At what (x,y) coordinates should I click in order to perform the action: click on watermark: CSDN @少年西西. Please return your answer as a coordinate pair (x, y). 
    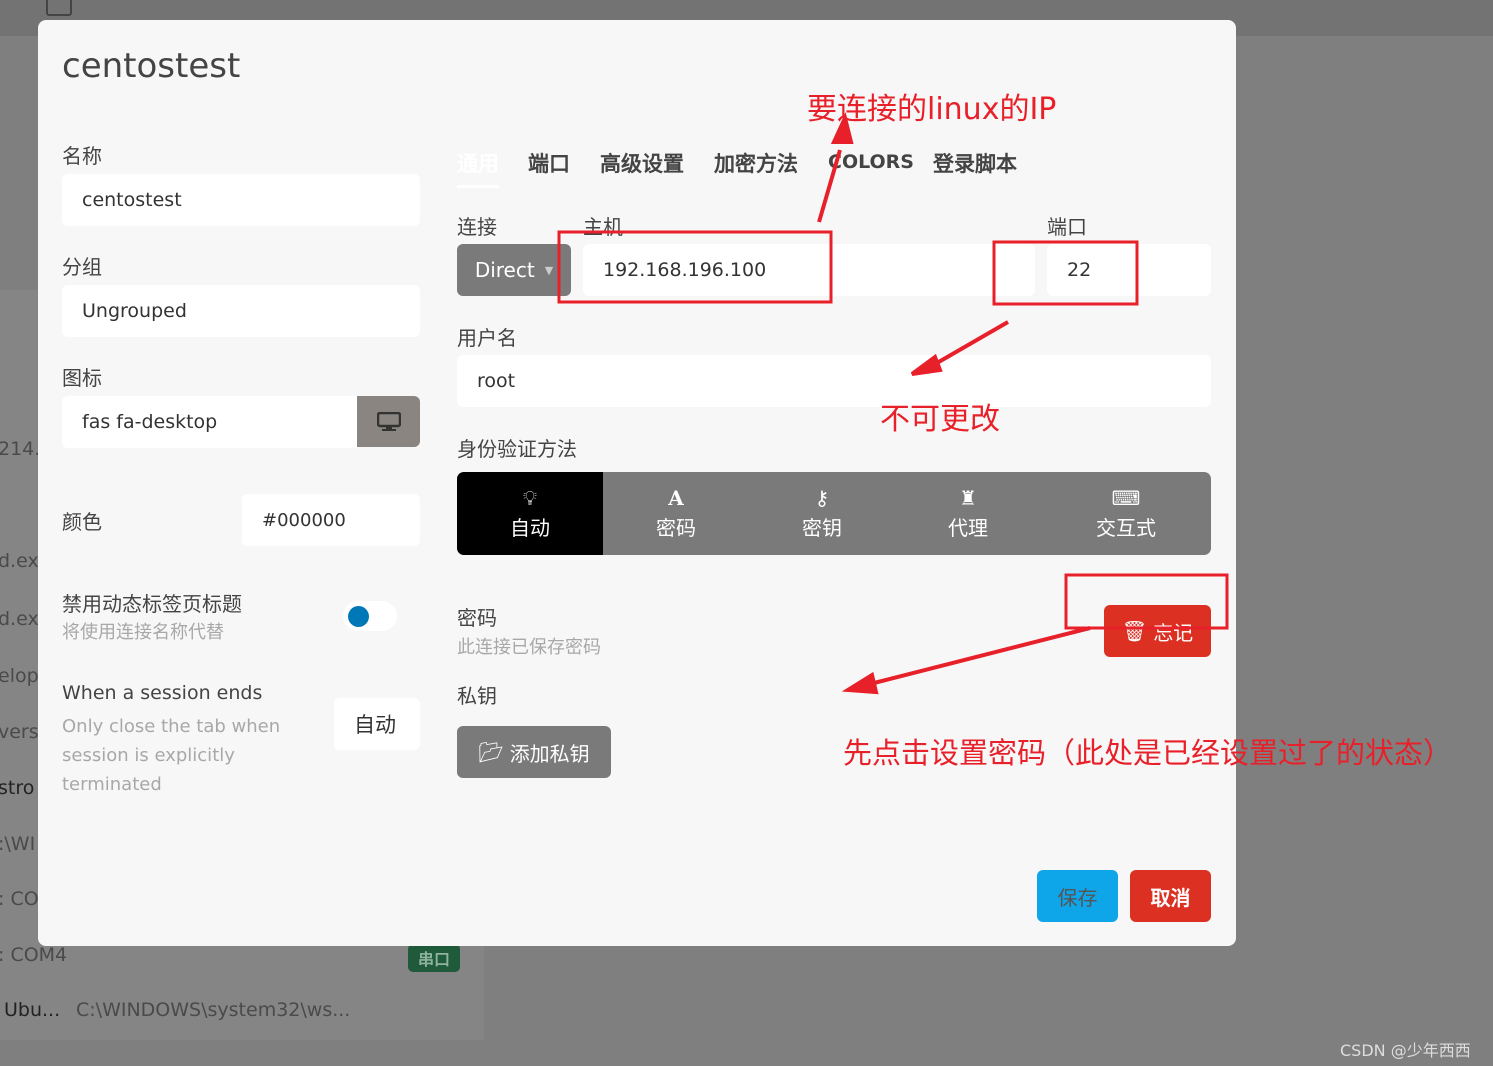
    Looking at the image, I should click on (1405, 1050).